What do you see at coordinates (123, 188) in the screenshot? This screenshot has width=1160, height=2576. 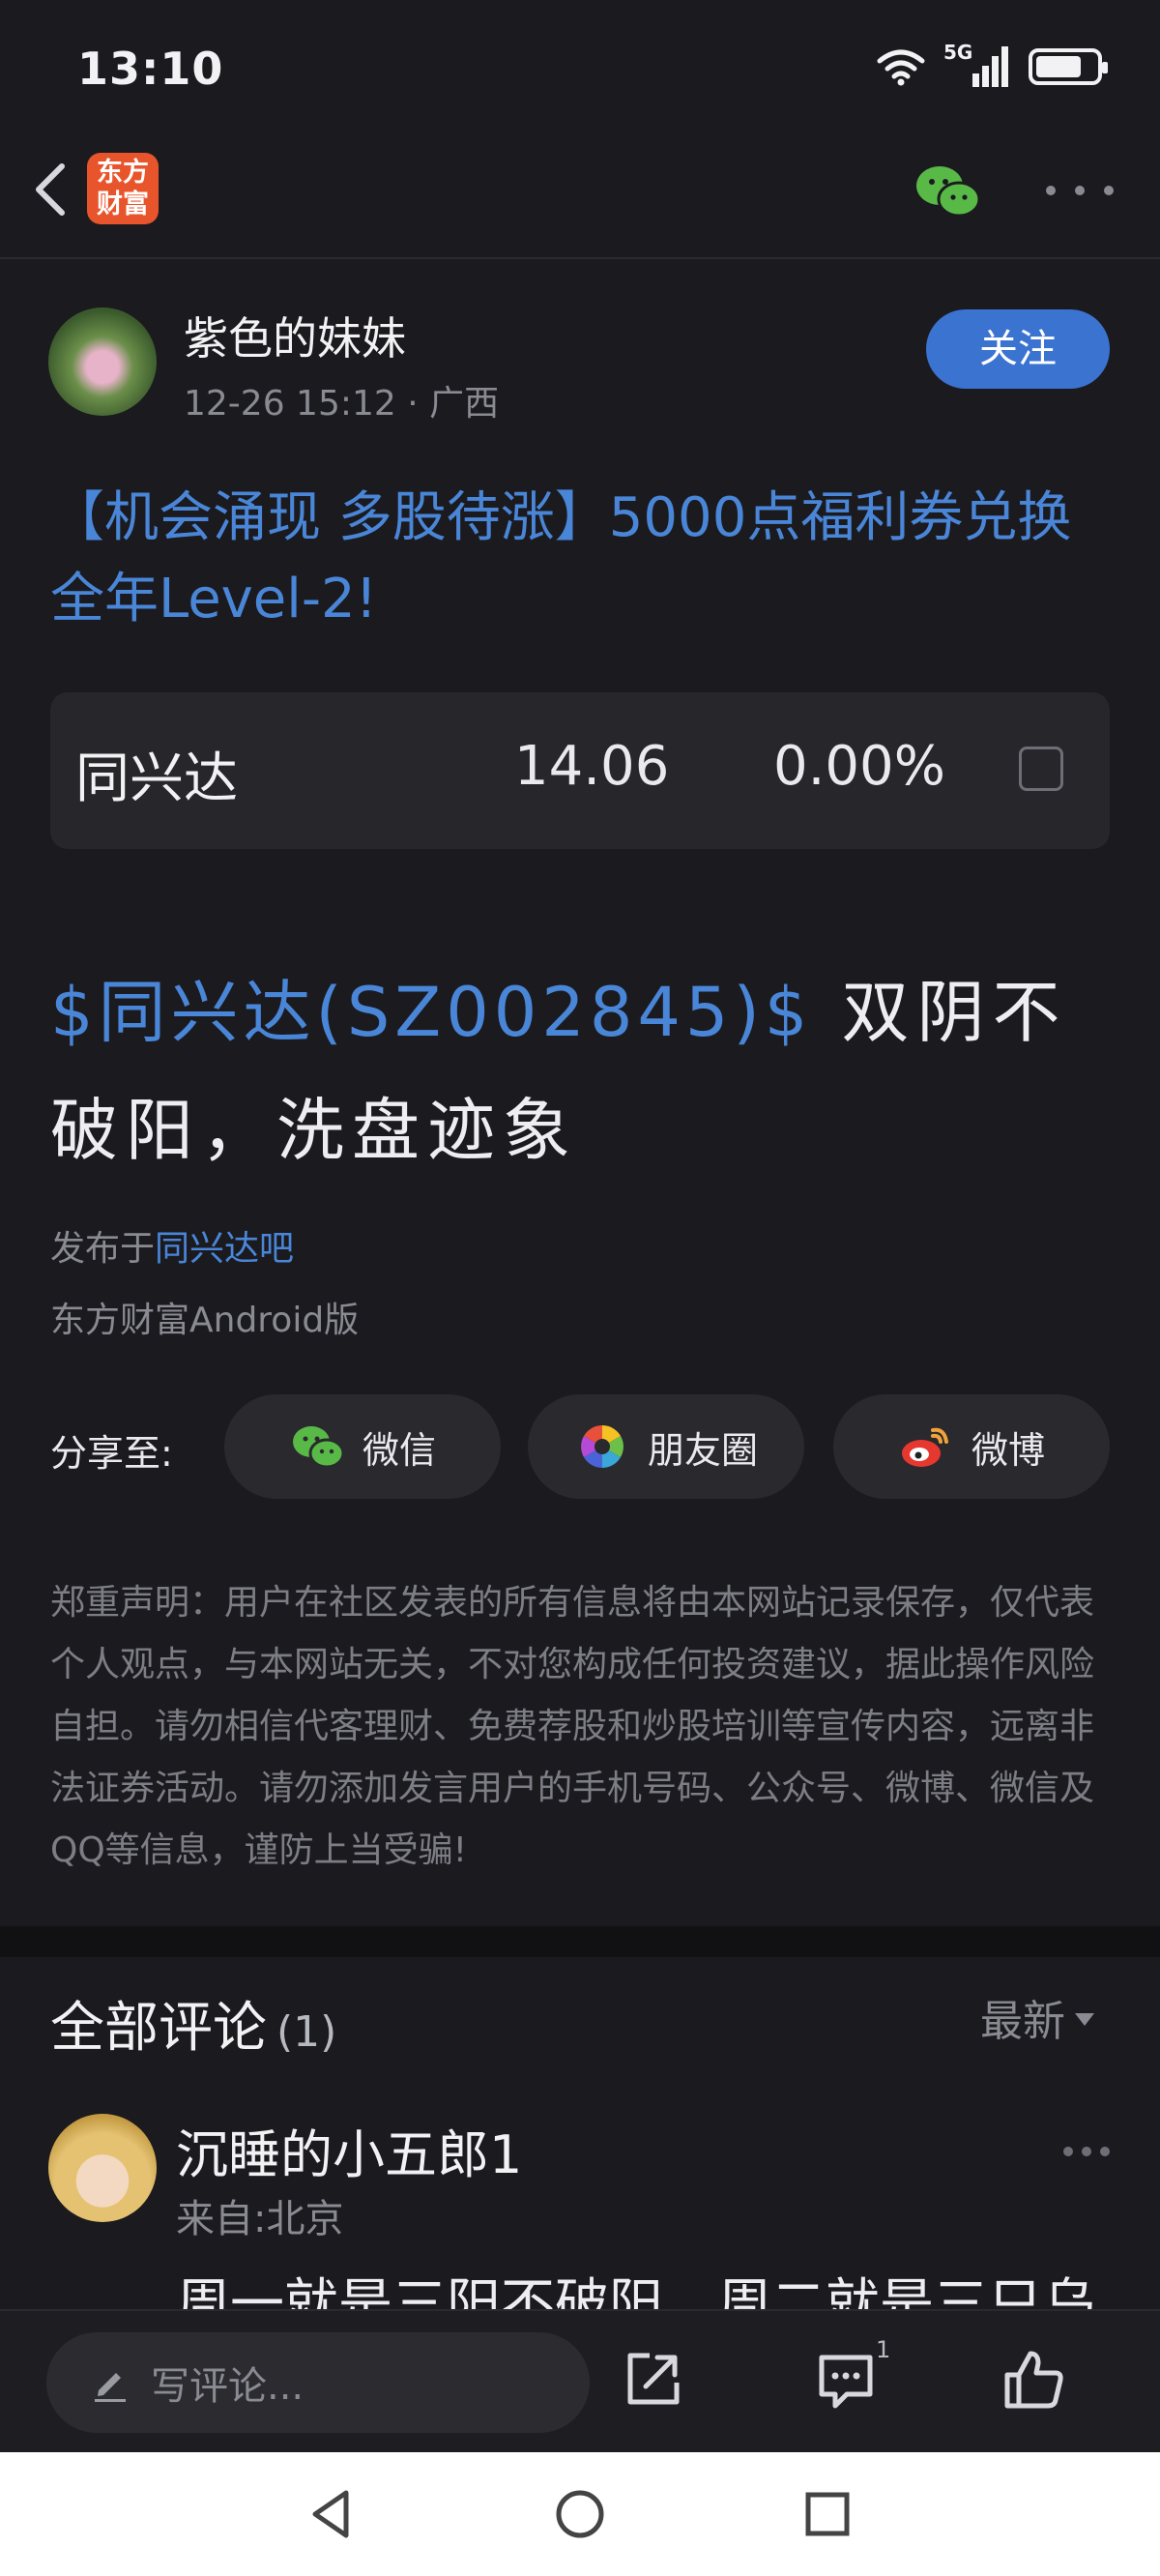 I see `app-logo: 东方财富` at bounding box center [123, 188].